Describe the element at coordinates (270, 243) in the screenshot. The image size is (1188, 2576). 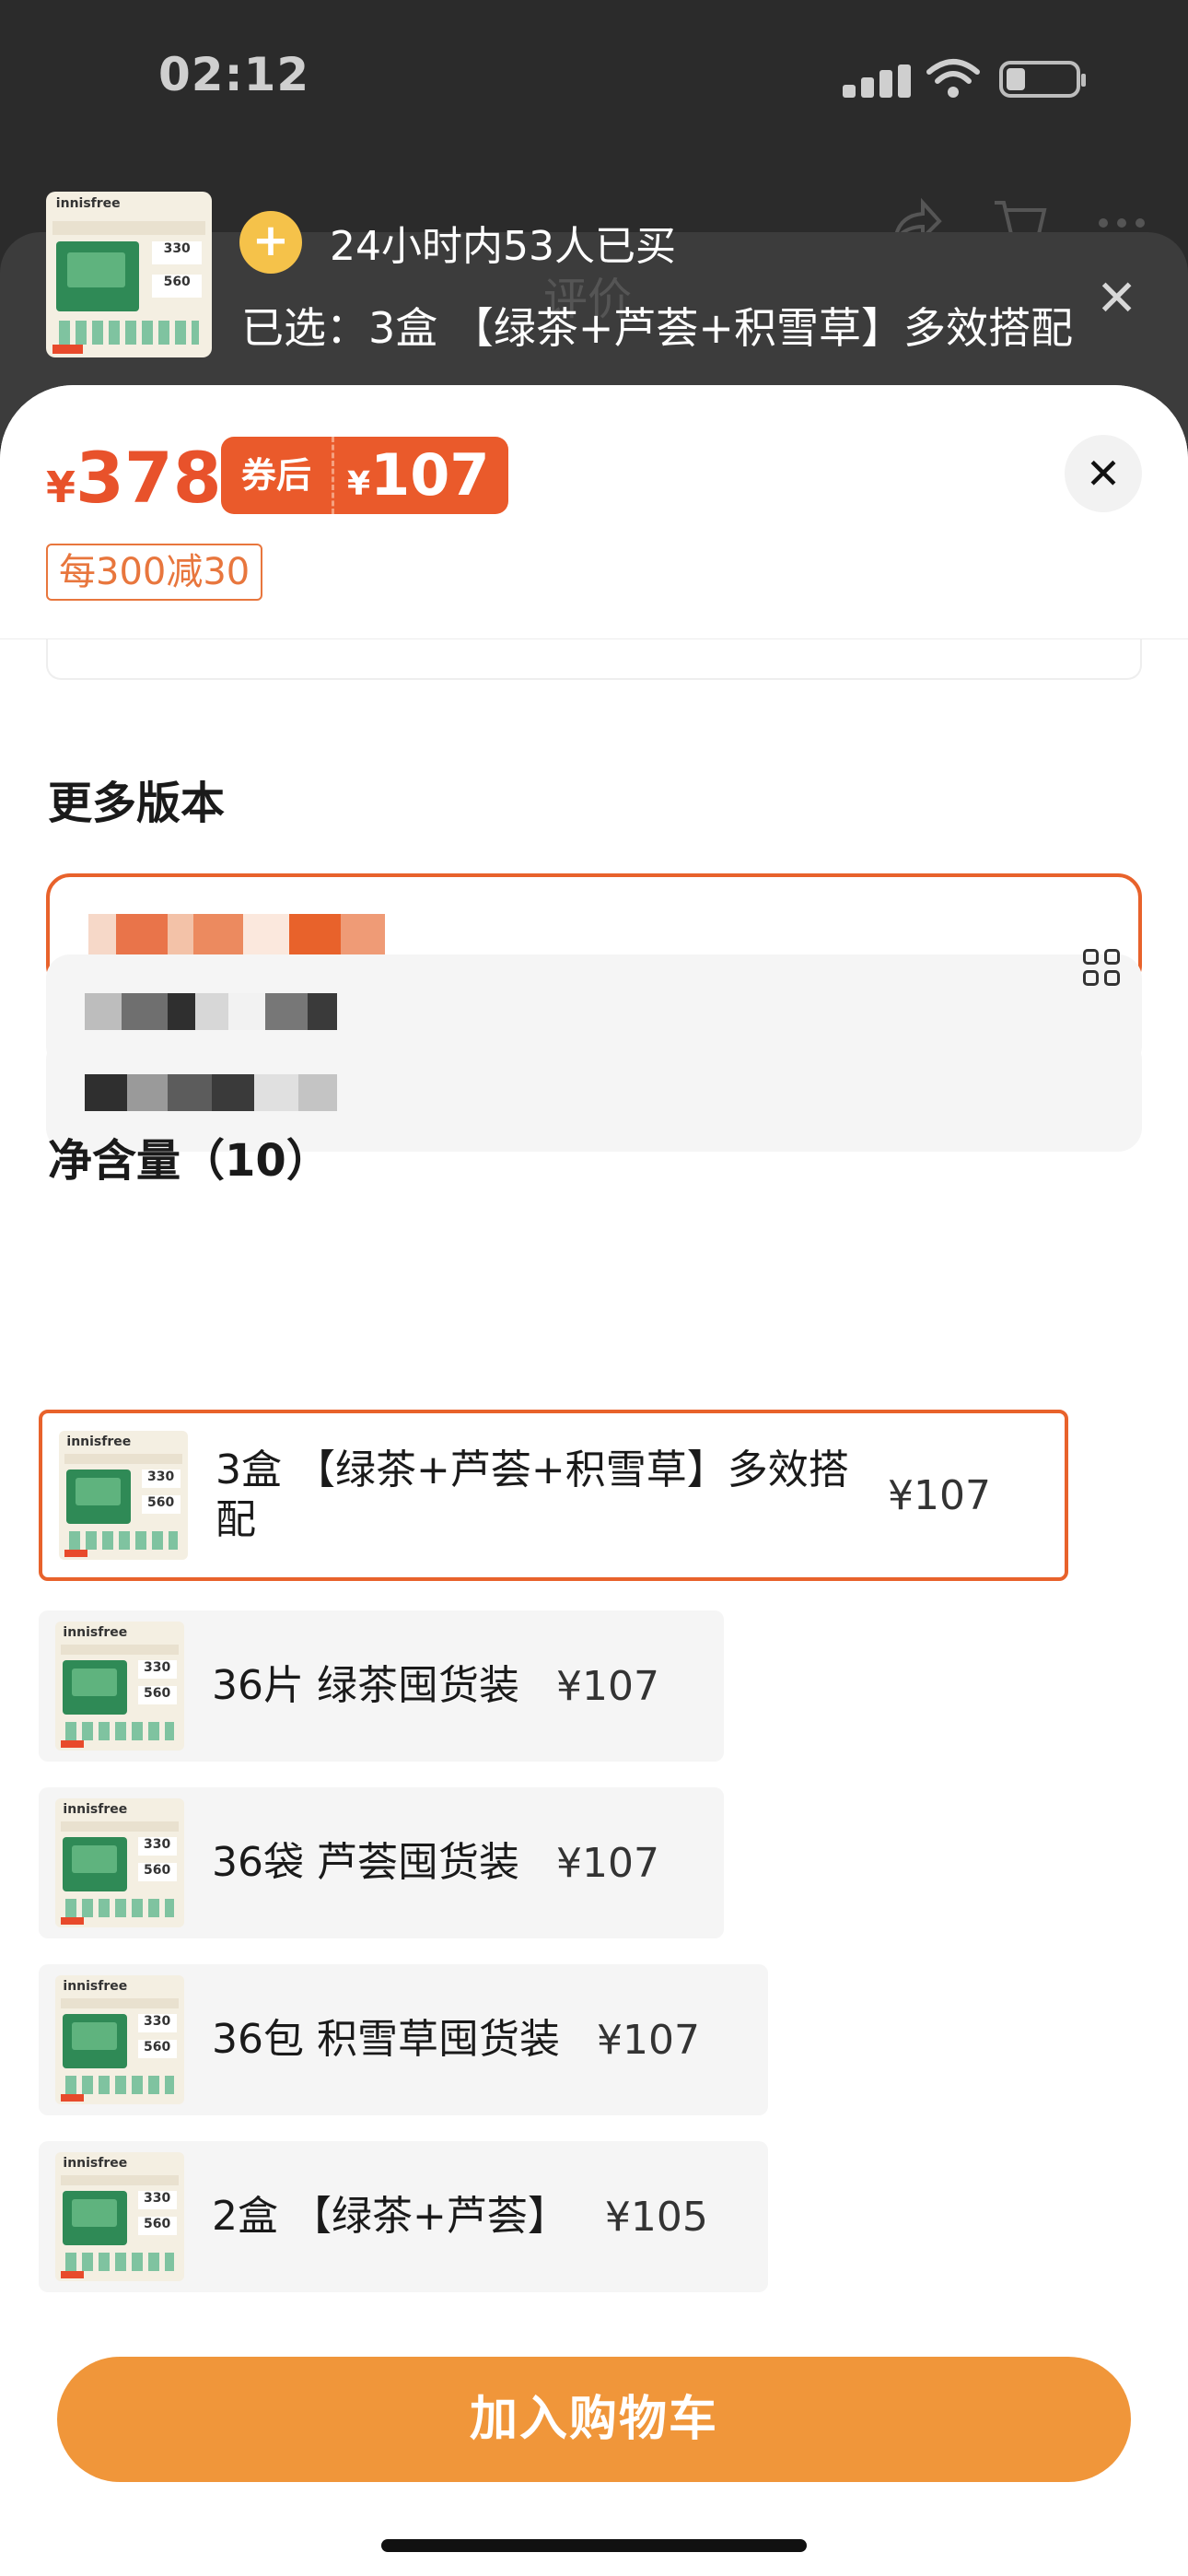
I see `shopping-bag-icon` at that location.